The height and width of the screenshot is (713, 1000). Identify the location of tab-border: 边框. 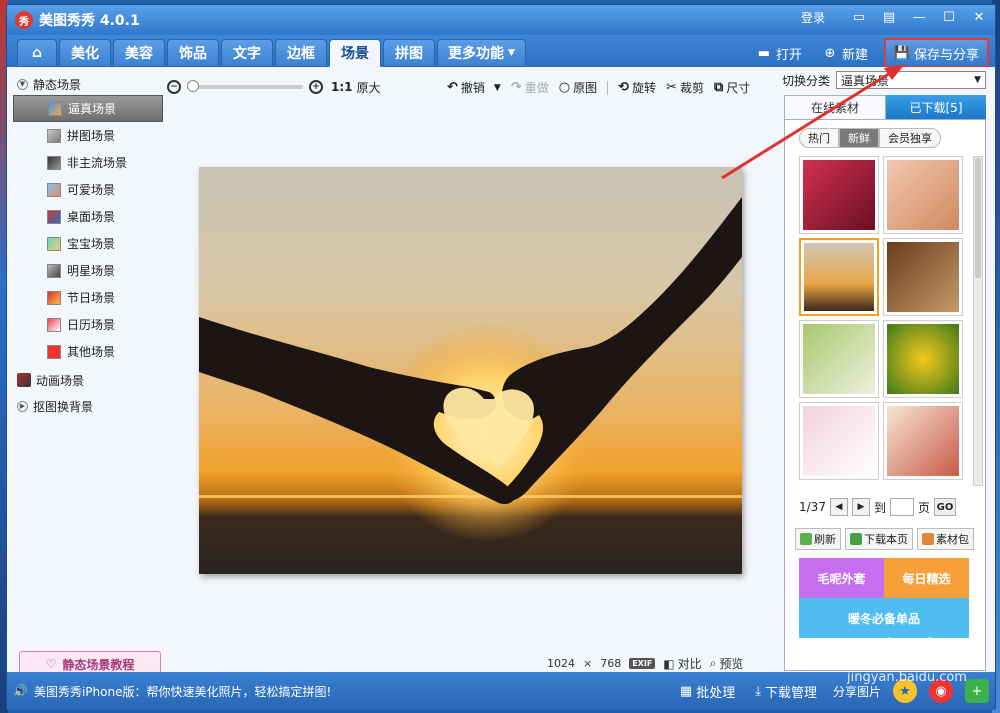
(301, 53).